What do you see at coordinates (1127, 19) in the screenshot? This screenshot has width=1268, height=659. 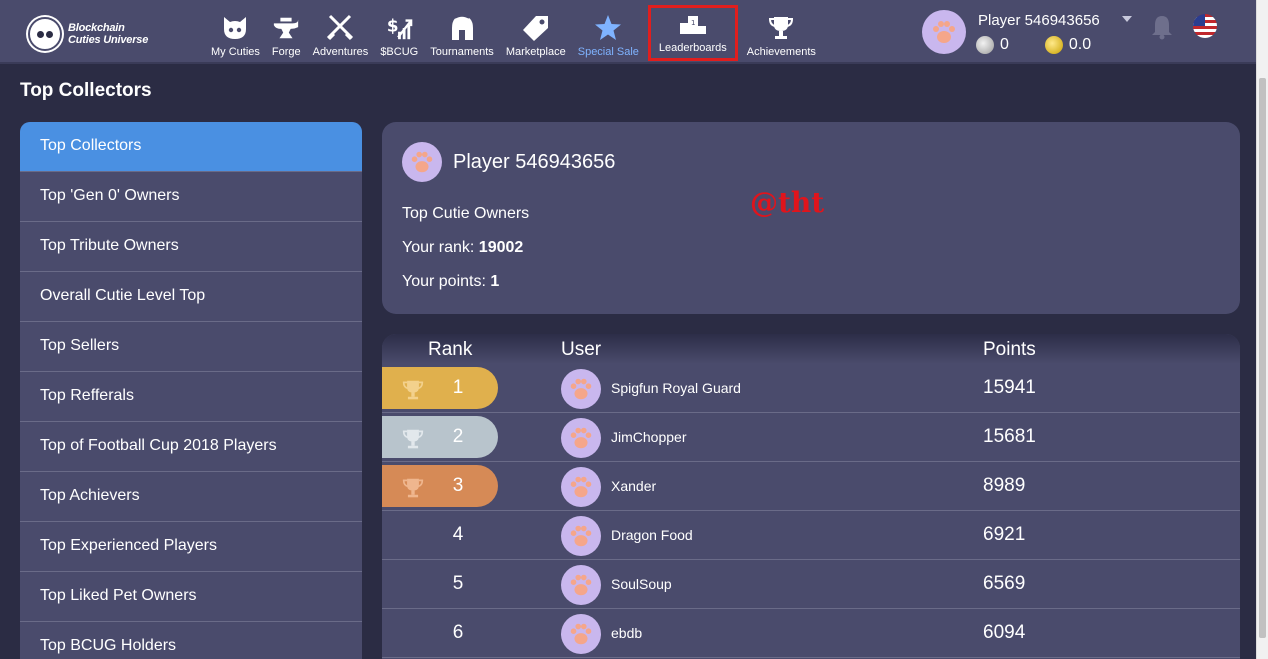 I see `chevron-down-icon` at bounding box center [1127, 19].